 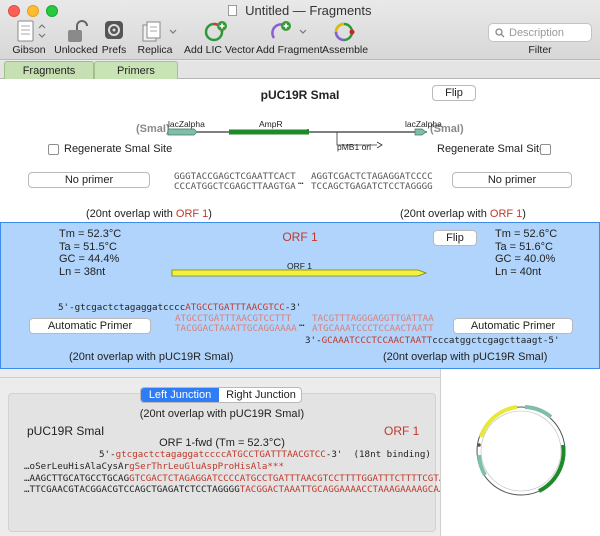 I want to click on gibson-menu, so click(x=32, y=33).